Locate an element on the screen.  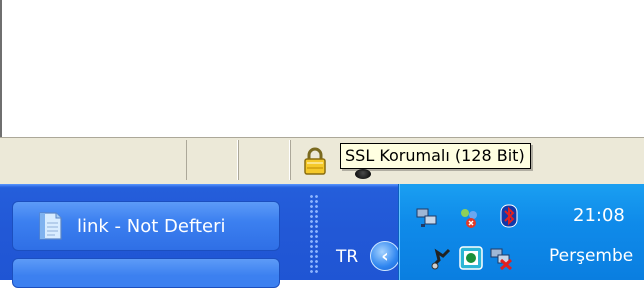
notepad-icon is located at coordinates (50, 226).